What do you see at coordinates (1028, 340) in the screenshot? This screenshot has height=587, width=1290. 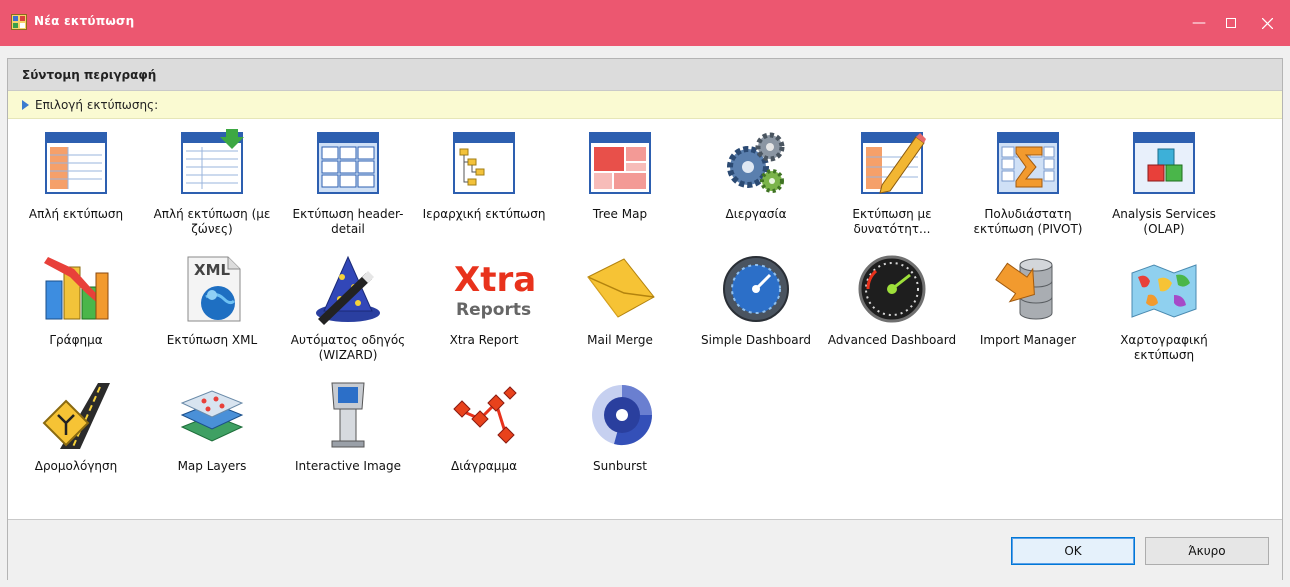 I see `item-label: Import Manager` at bounding box center [1028, 340].